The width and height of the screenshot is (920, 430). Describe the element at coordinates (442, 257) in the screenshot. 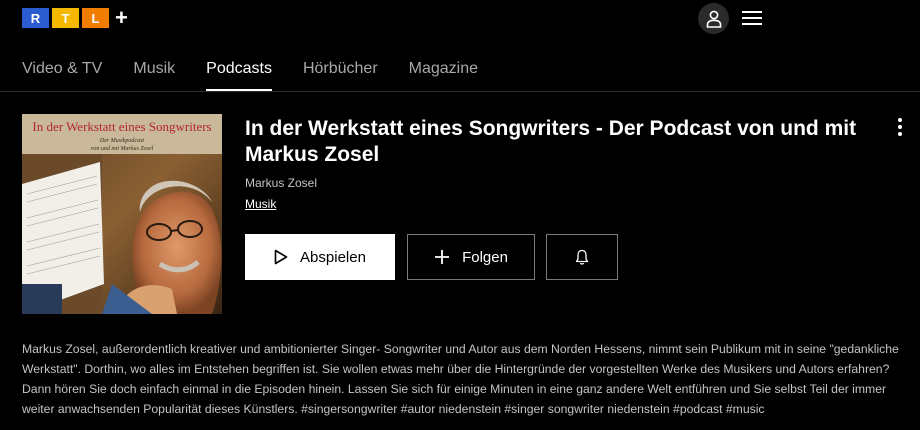

I see `plus-icon` at that location.